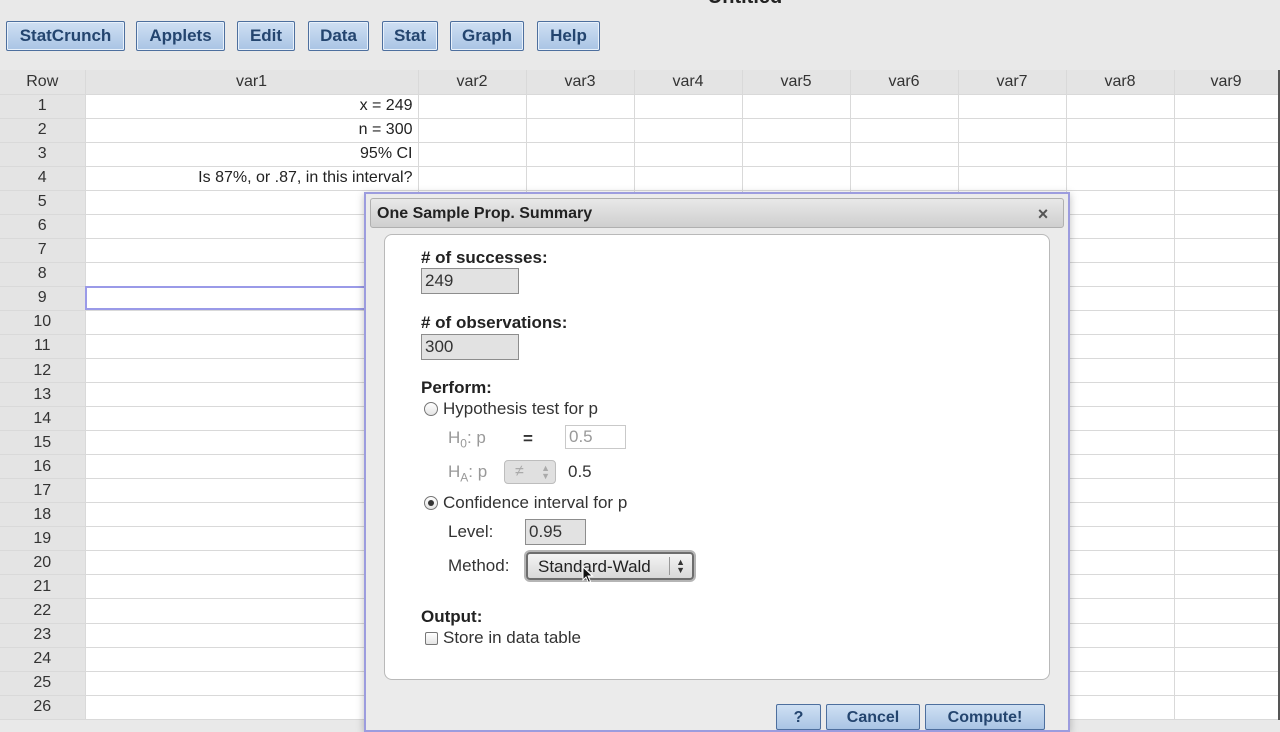 This screenshot has width=1280, height=732. What do you see at coordinates (43, 683) in the screenshot?
I see `row-number: 25` at bounding box center [43, 683].